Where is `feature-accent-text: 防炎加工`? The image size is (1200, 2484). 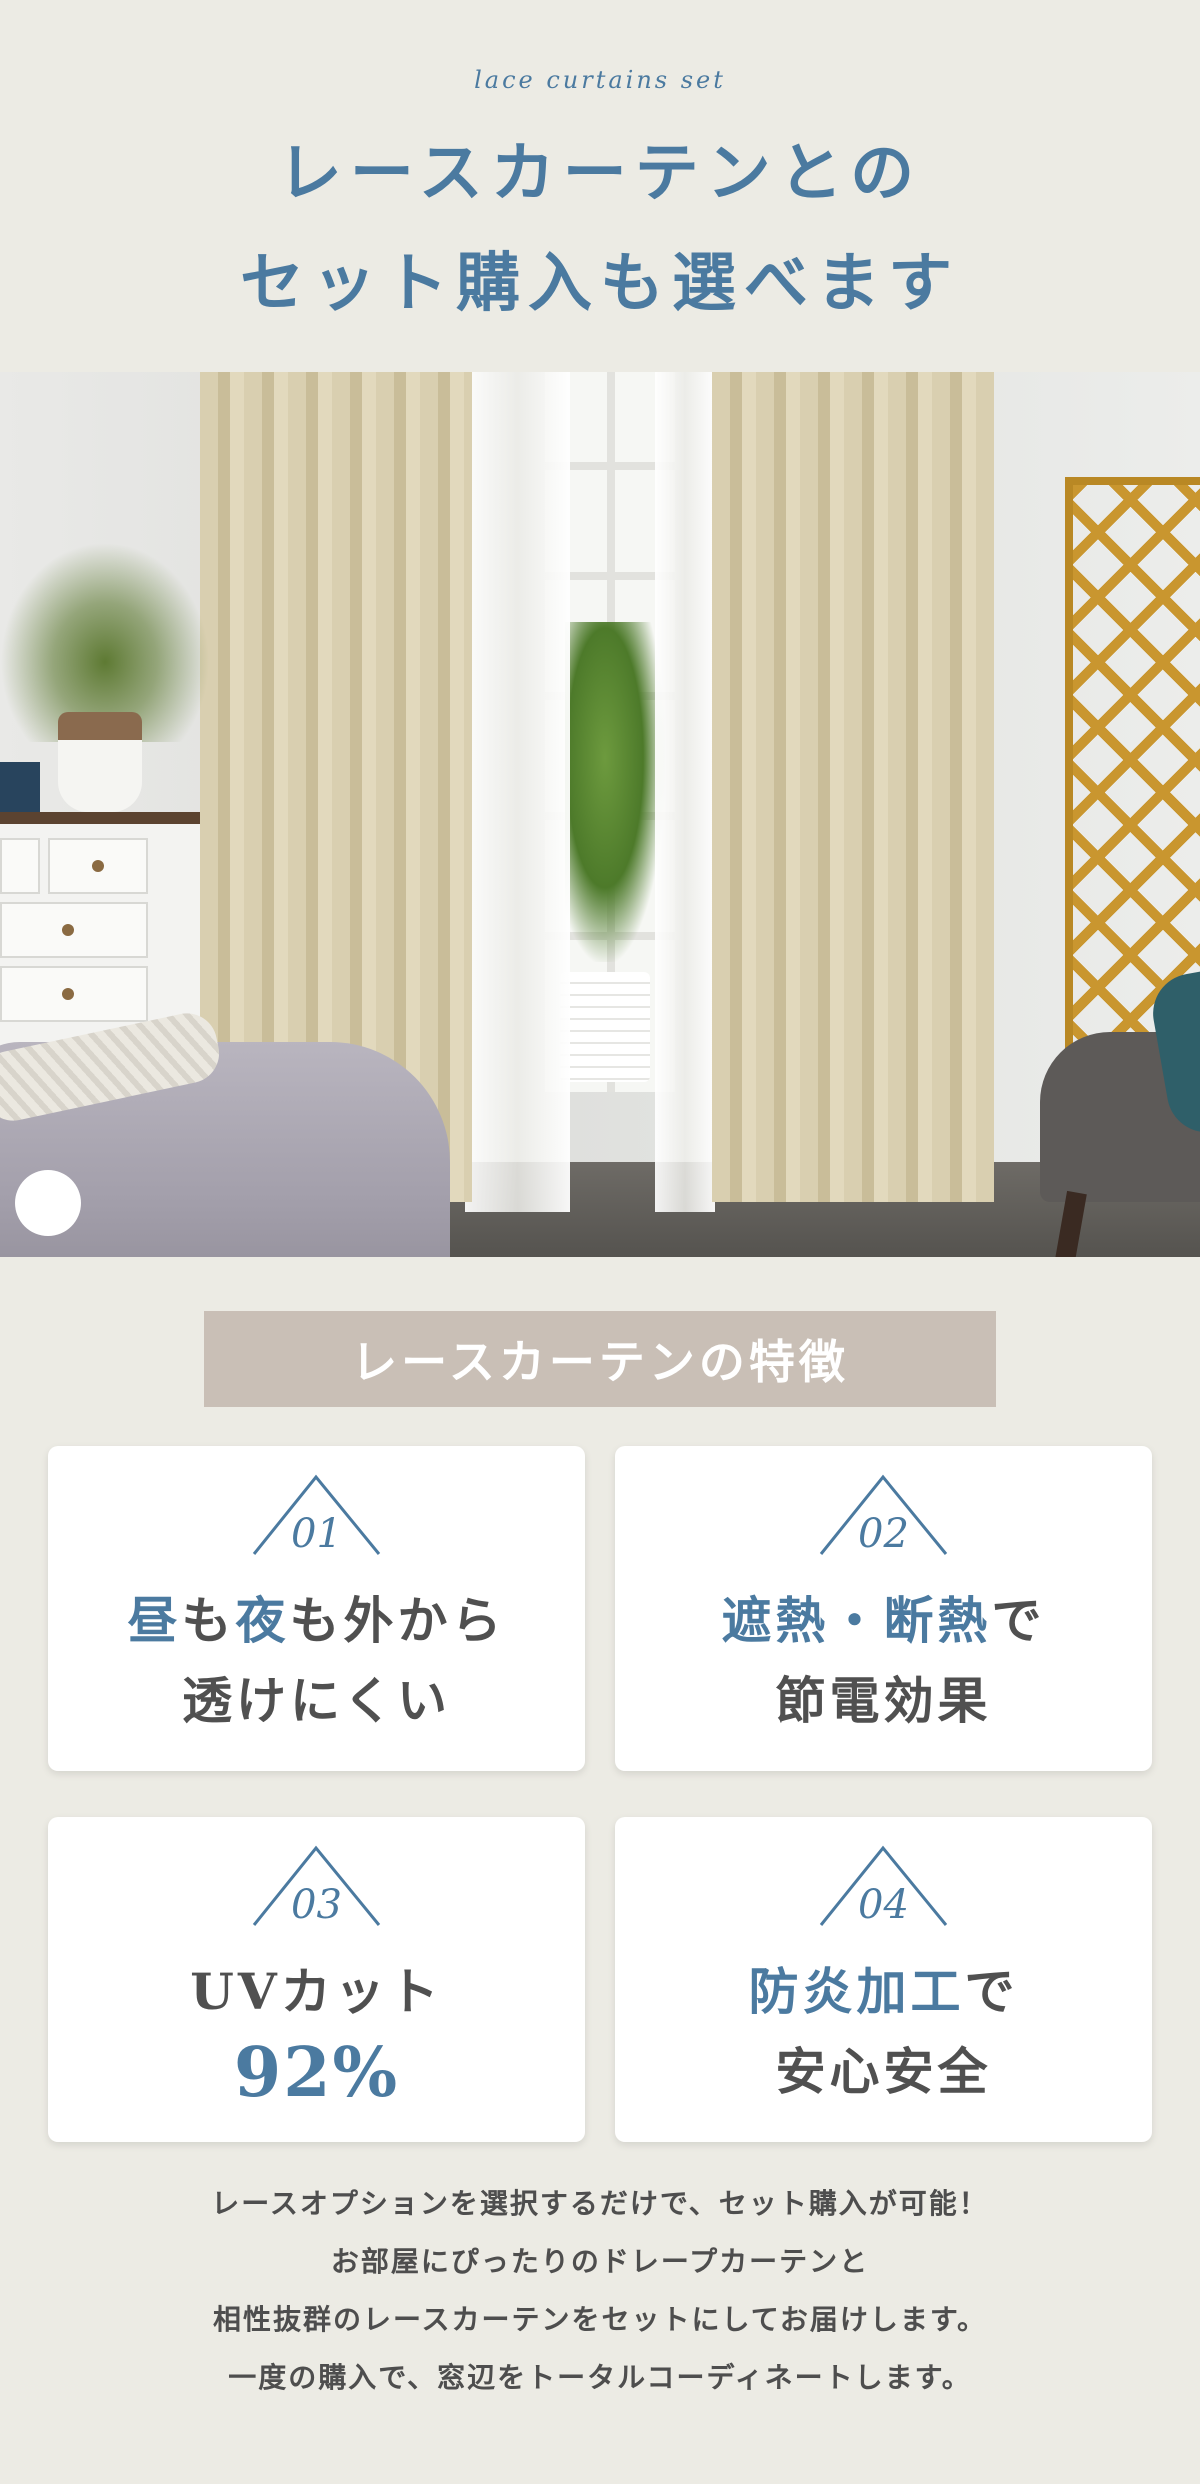 feature-accent-text: 防炎加工 is located at coordinates (856, 1991).